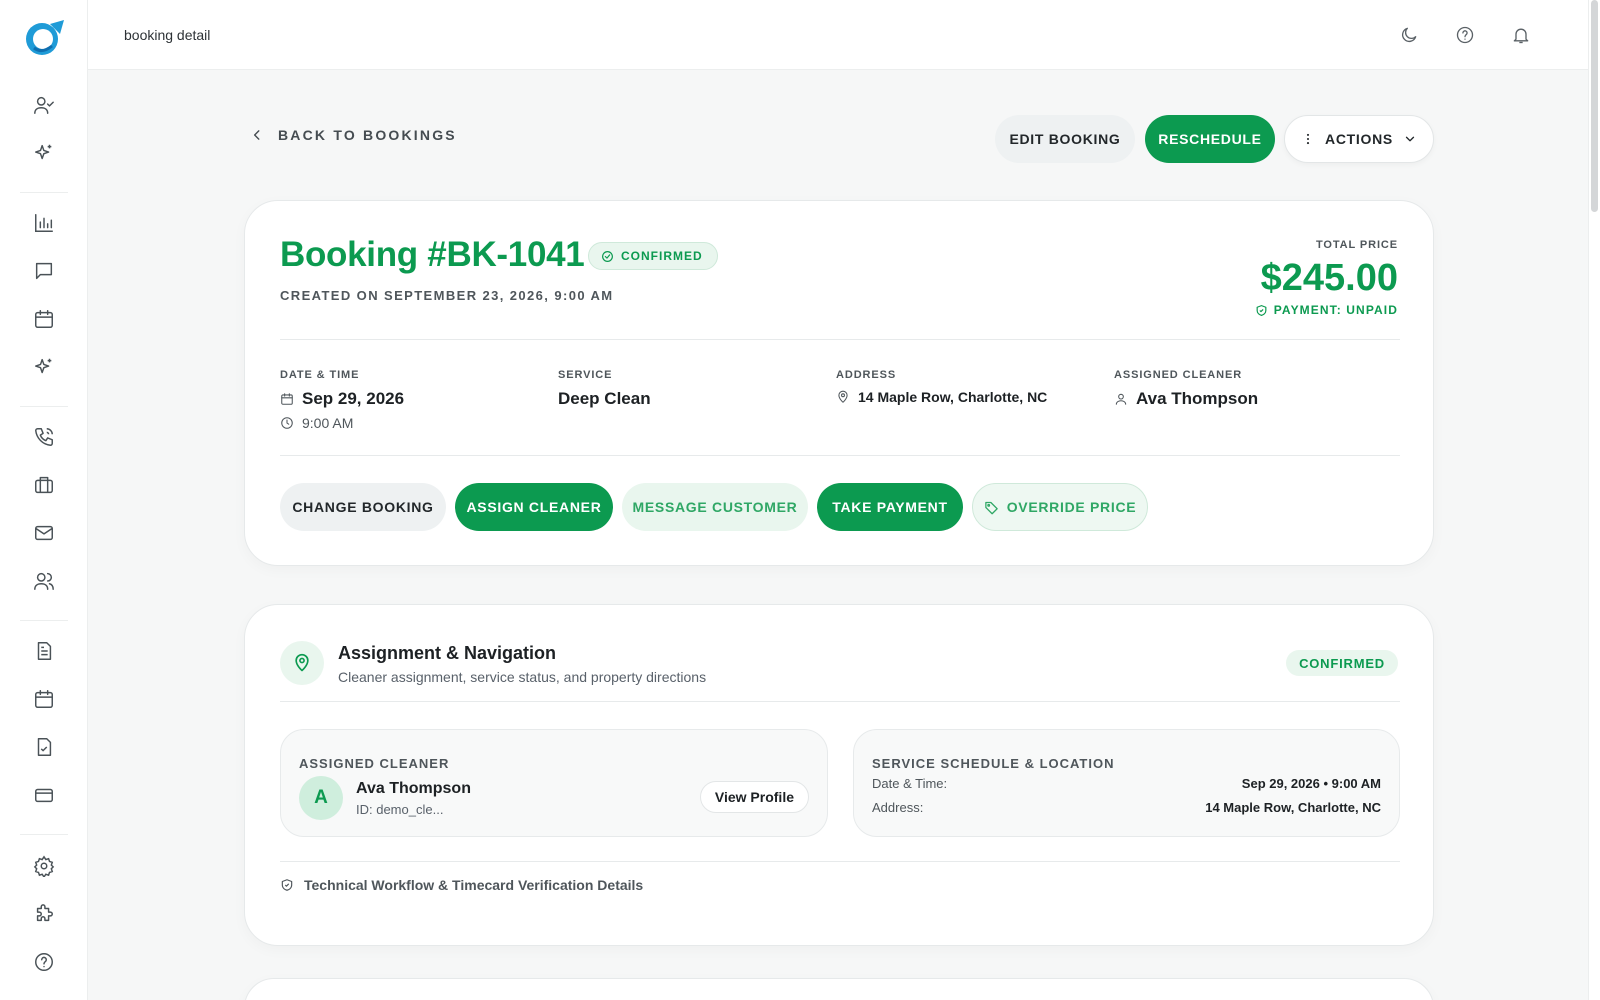  I want to click on panel-label: ASSIGNED CLEANER, so click(374, 763).